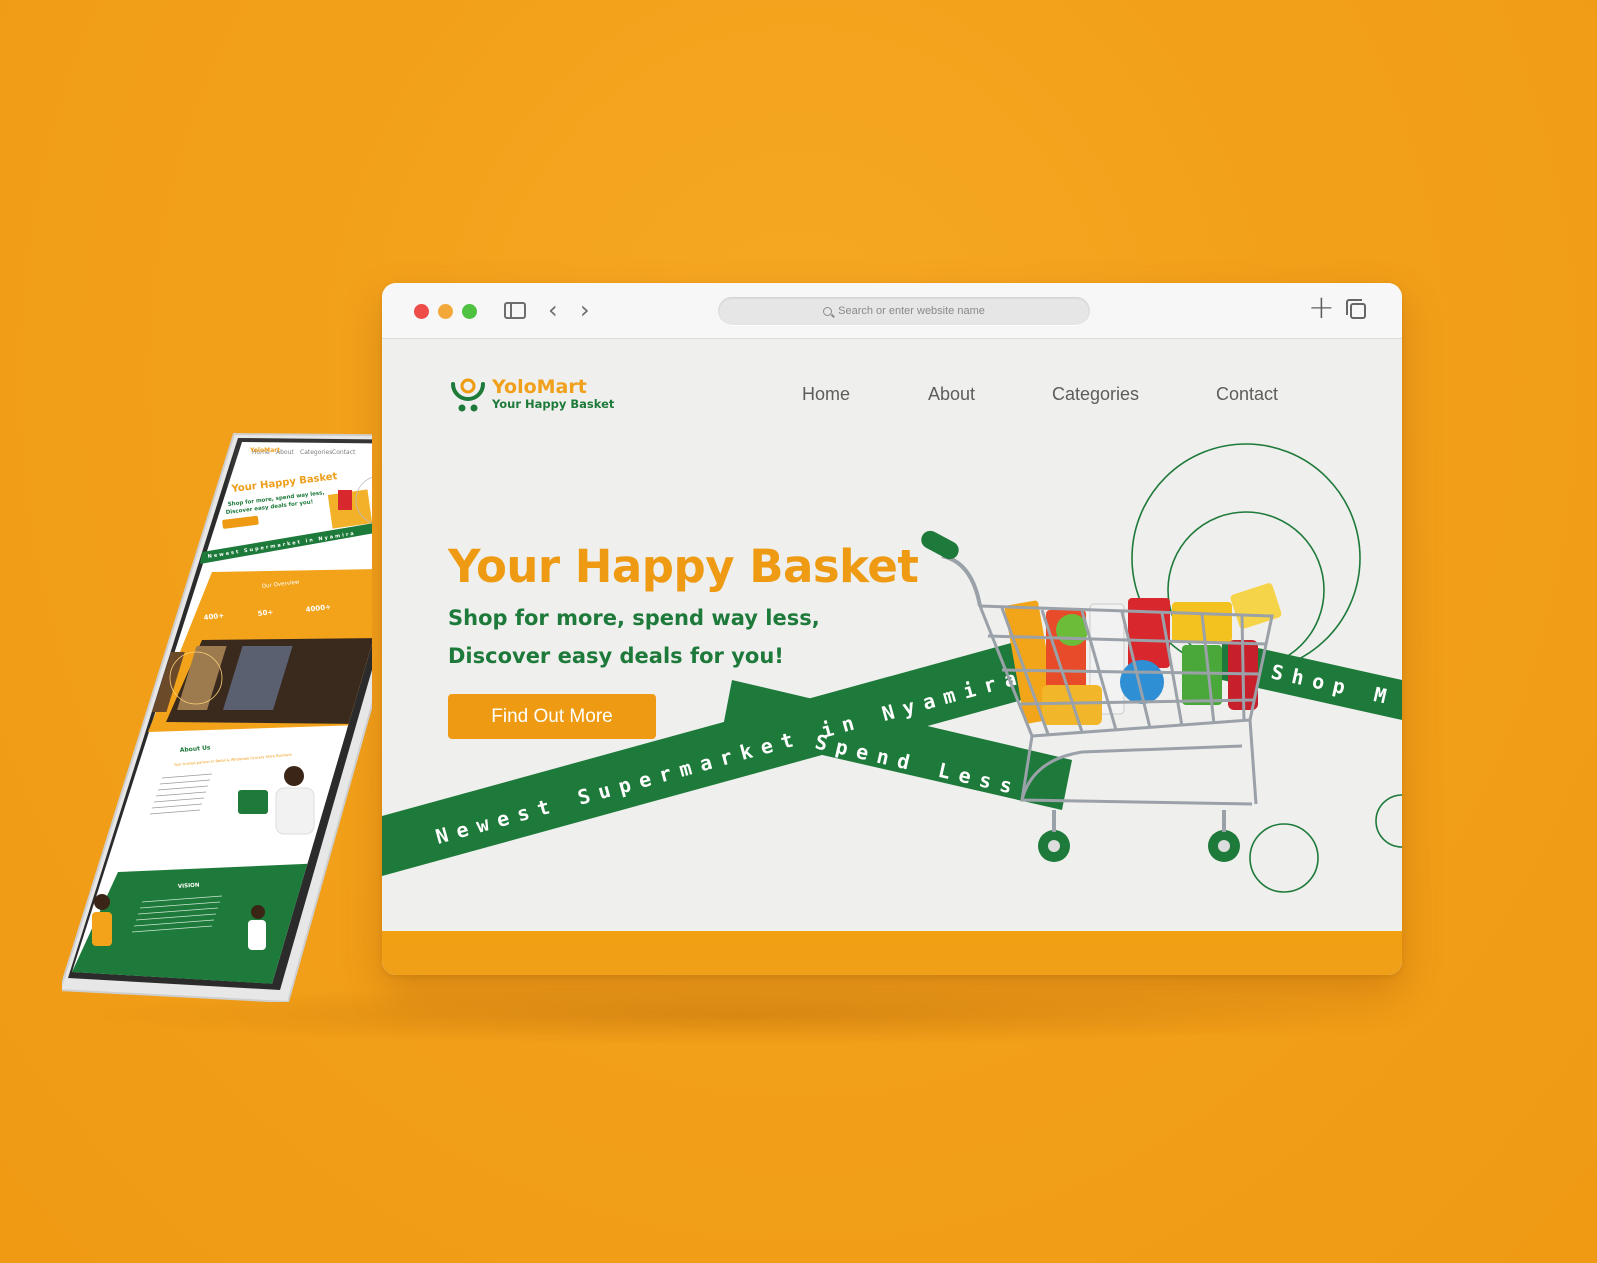 Image resolution: width=1597 pixels, height=1263 pixels. What do you see at coordinates (826, 394) in the screenshot?
I see `nav-home: Home` at bounding box center [826, 394].